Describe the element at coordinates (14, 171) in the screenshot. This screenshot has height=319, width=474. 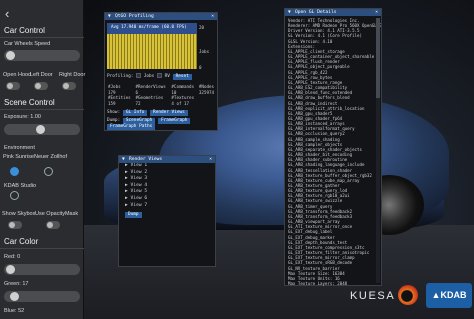
I see `env-pink-sunrise-radio` at that location.